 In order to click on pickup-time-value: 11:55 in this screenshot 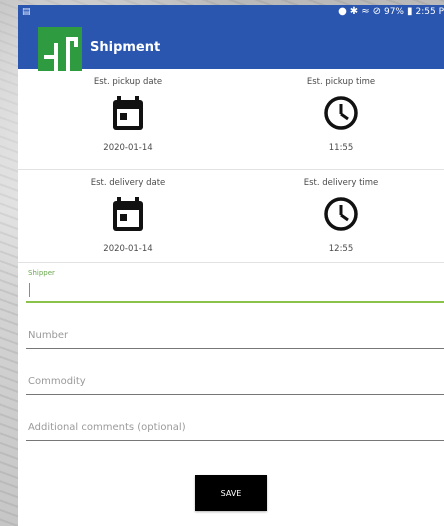, I will do `click(341, 148)`.